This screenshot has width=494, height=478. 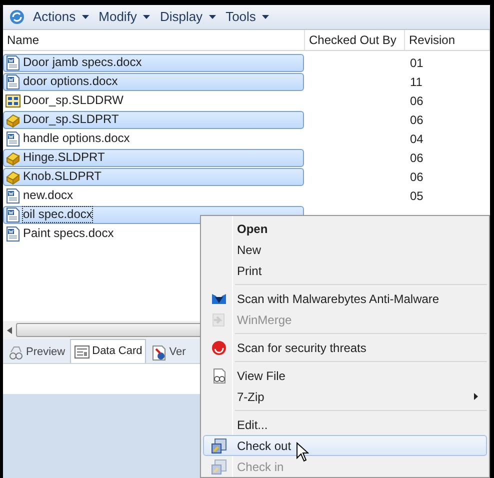 I want to click on file-name: Paint specs.docx, so click(x=68, y=233).